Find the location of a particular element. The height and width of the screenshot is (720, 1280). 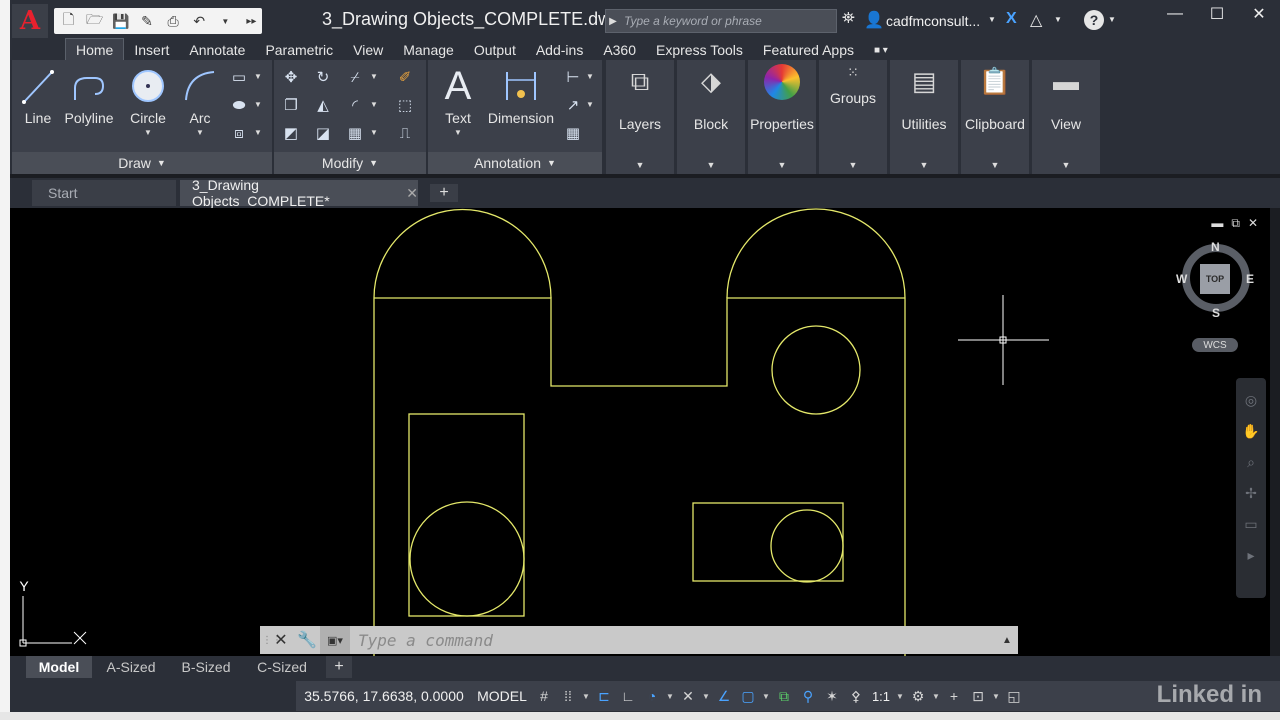

print-icon: ⎙ is located at coordinates (173, 21).